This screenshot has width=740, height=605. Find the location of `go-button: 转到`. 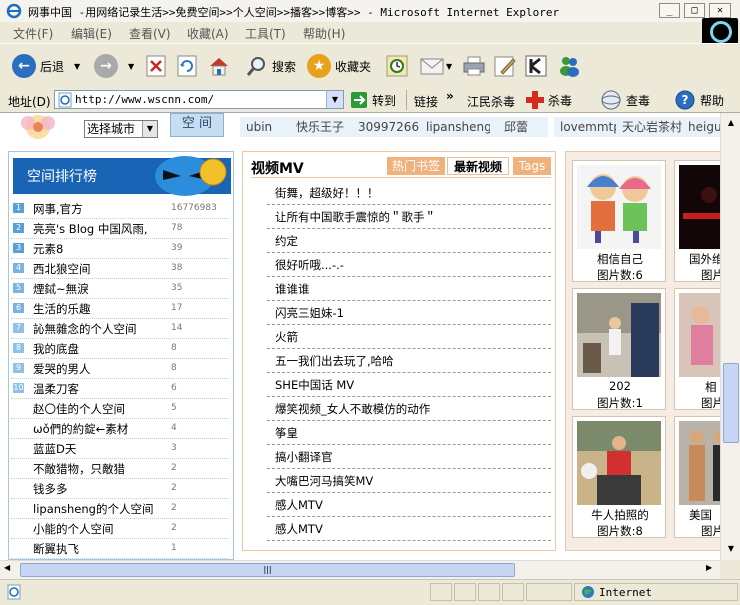

go-button: 转到 is located at coordinates (373, 100).